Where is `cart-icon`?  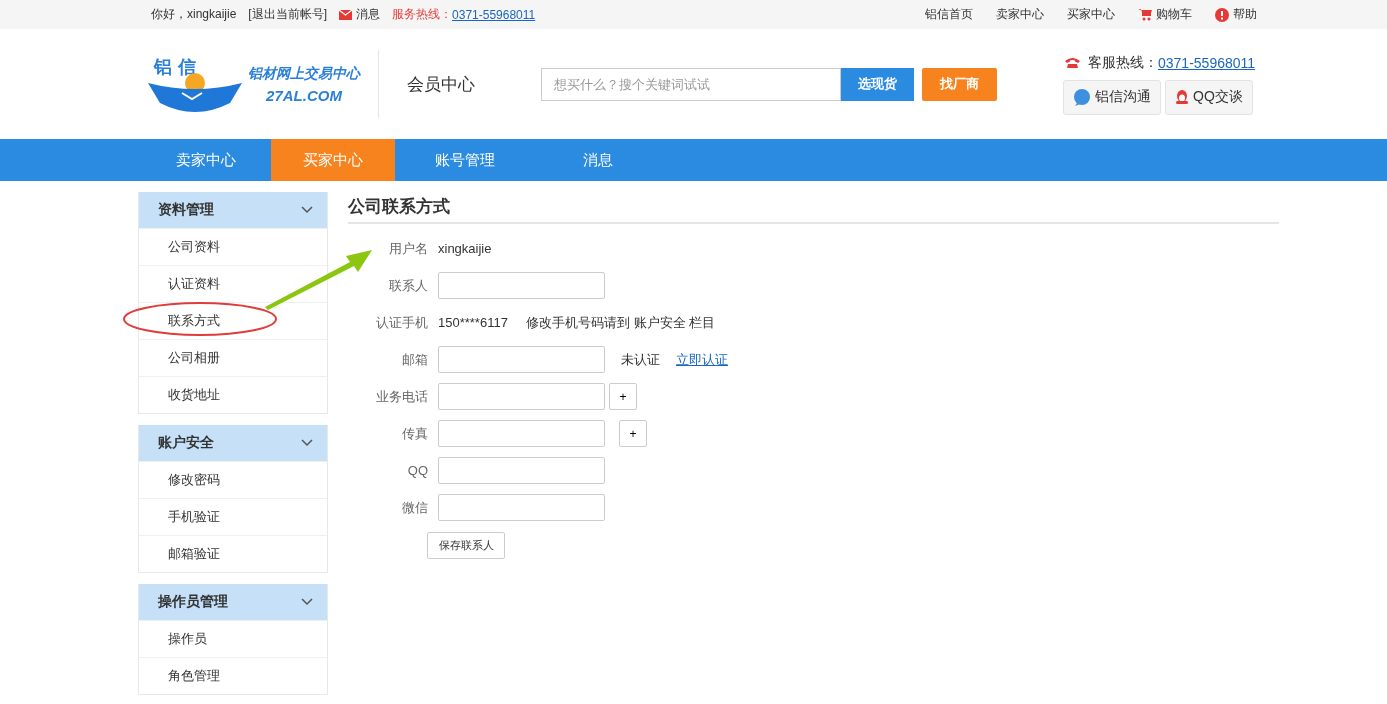
cart-icon is located at coordinates (1145, 14).